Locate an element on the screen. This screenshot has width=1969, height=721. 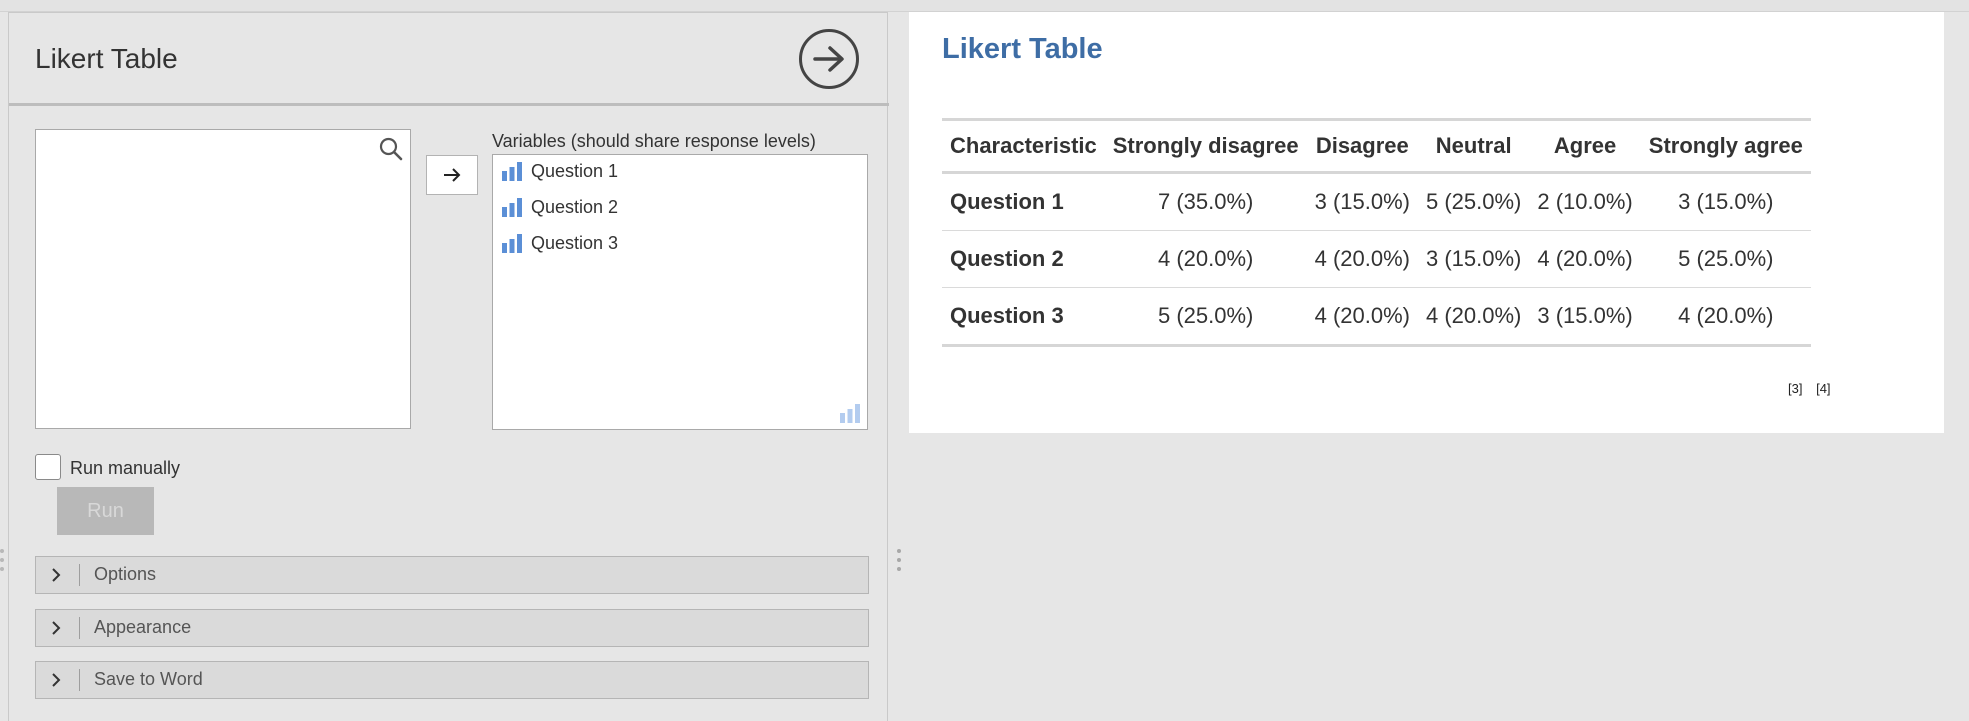
row-header: Question 2 is located at coordinates (1023, 259).